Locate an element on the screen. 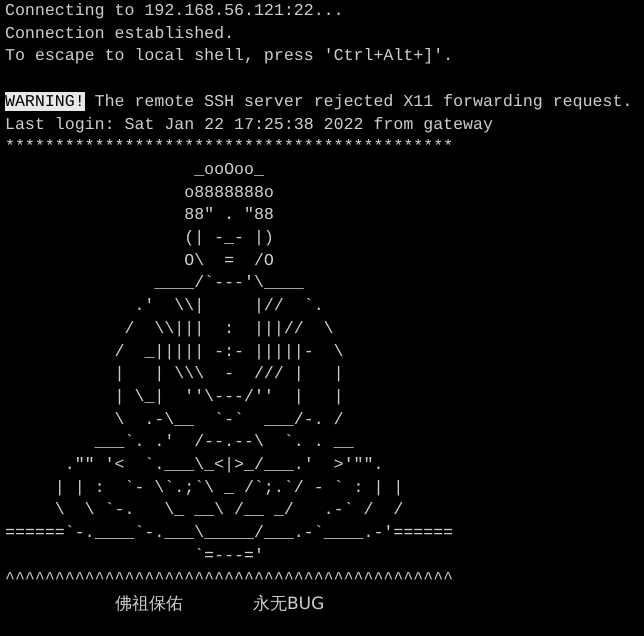 The image size is (644, 636). ascii-art-line: | \_| ''\---/'' | | is located at coordinates (229, 396).